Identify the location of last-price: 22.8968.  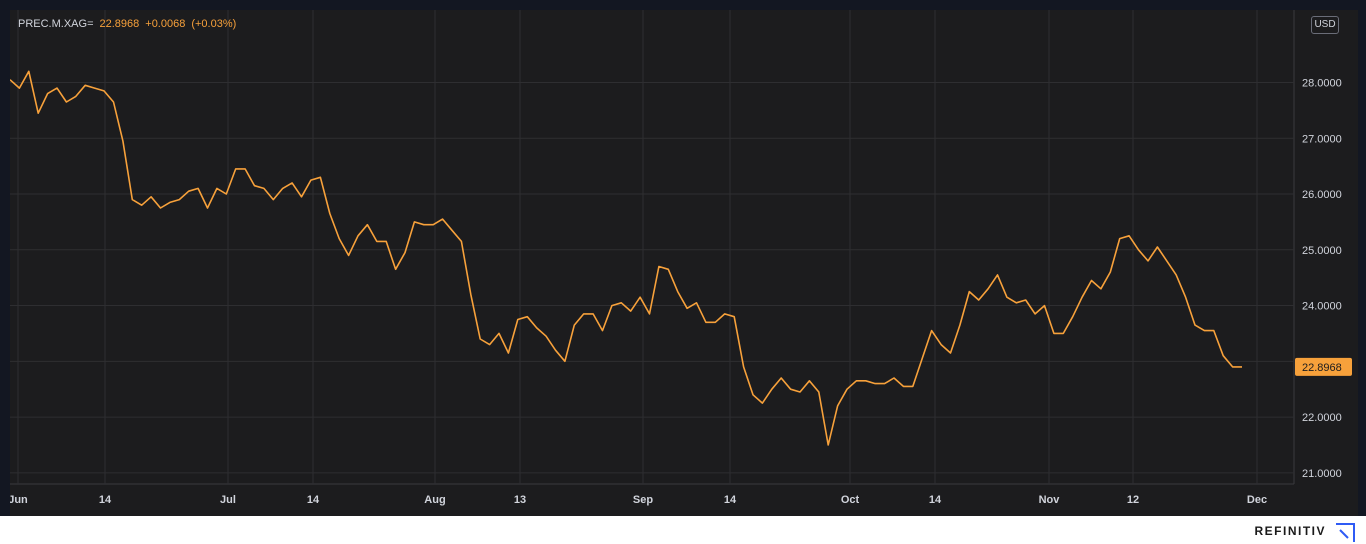
(119, 24).